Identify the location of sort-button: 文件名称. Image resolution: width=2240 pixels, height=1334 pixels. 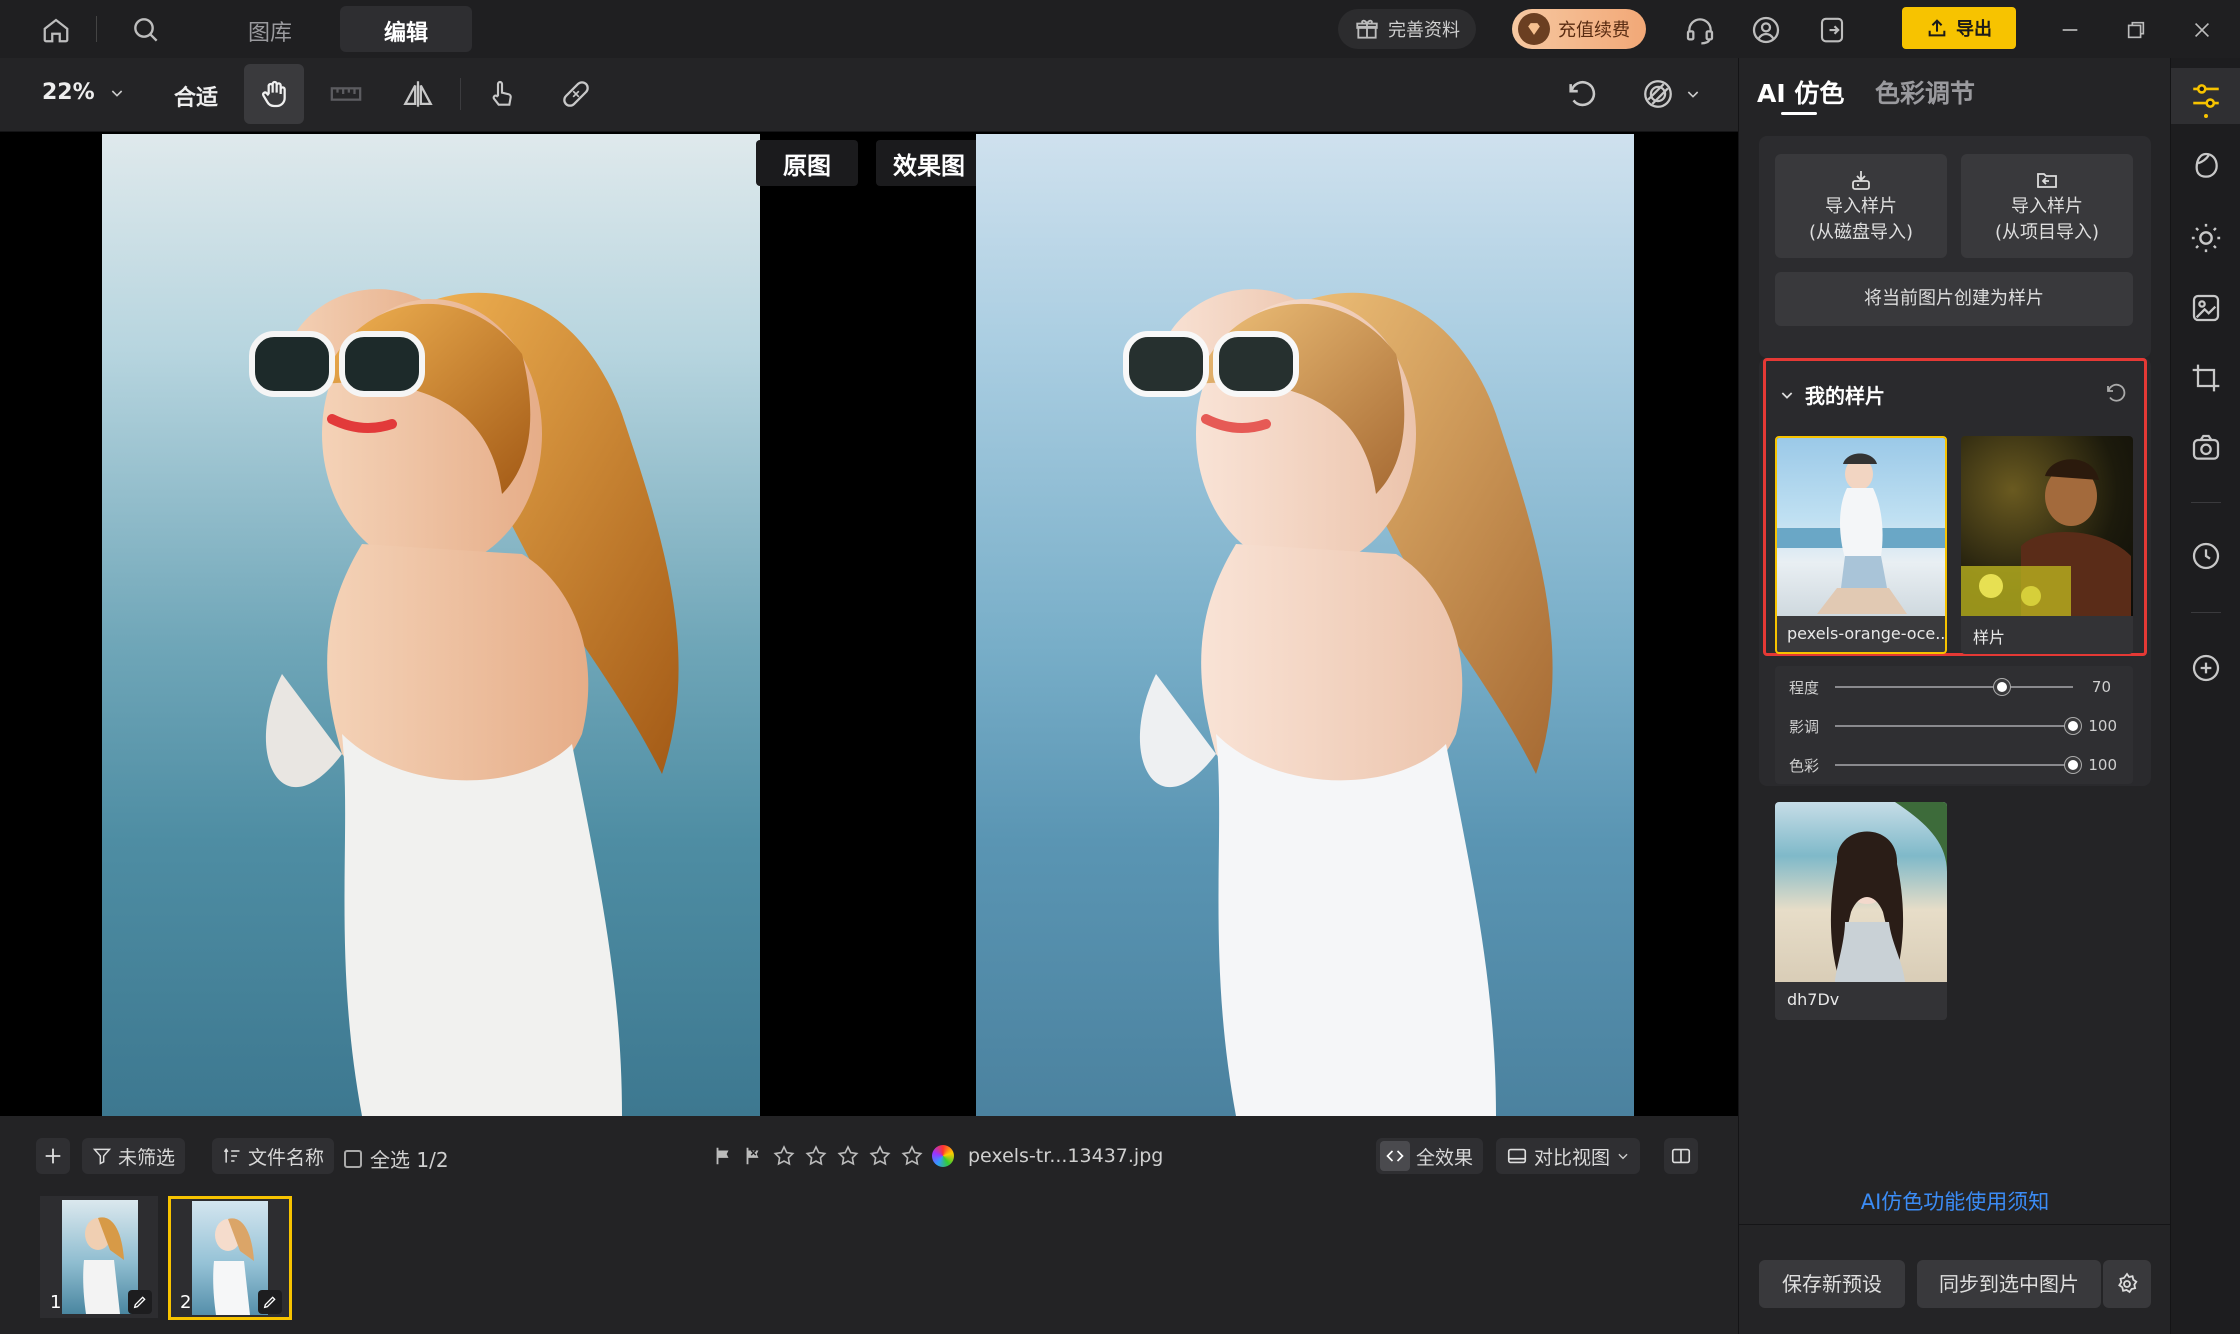
(273, 1156).